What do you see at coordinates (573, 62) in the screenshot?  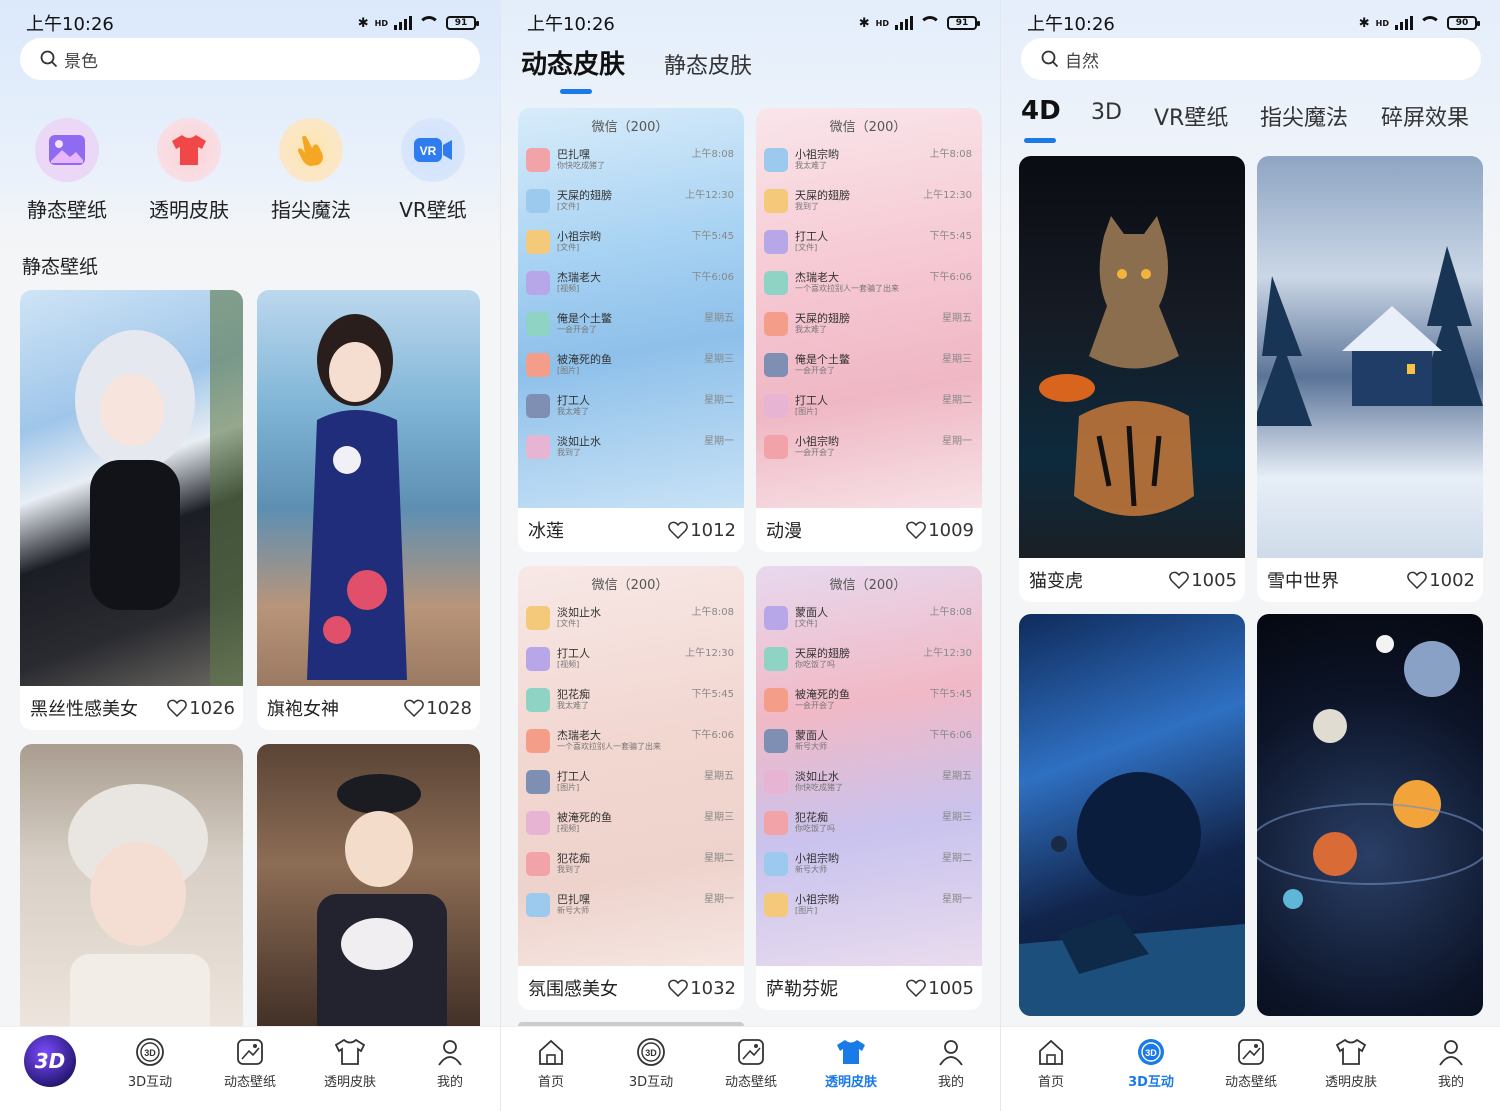 I see `tab-dynamic-skin: 动态皮肤` at bounding box center [573, 62].